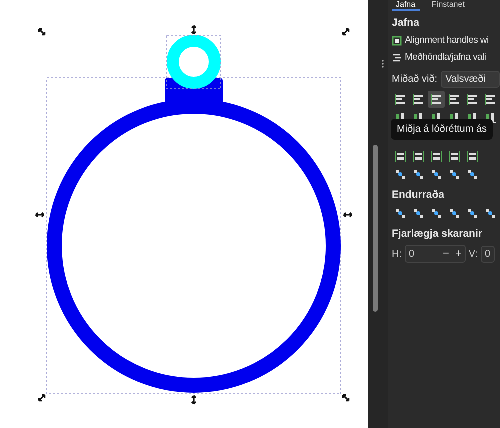  What do you see at coordinates (397, 254) in the screenshot?
I see `horizontal-label: H:` at bounding box center [397, 254].